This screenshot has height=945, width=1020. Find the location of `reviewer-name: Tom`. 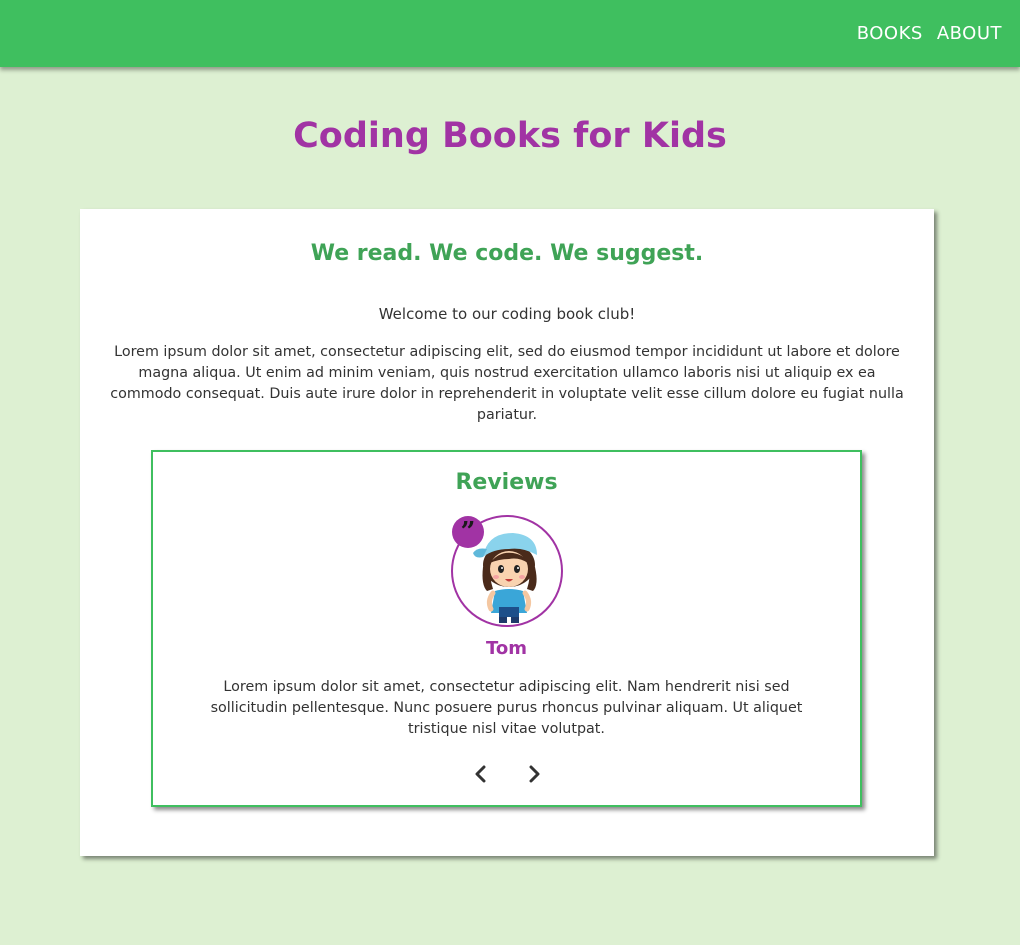

reviewer-name: Tom is located at coordinates (506, 648).